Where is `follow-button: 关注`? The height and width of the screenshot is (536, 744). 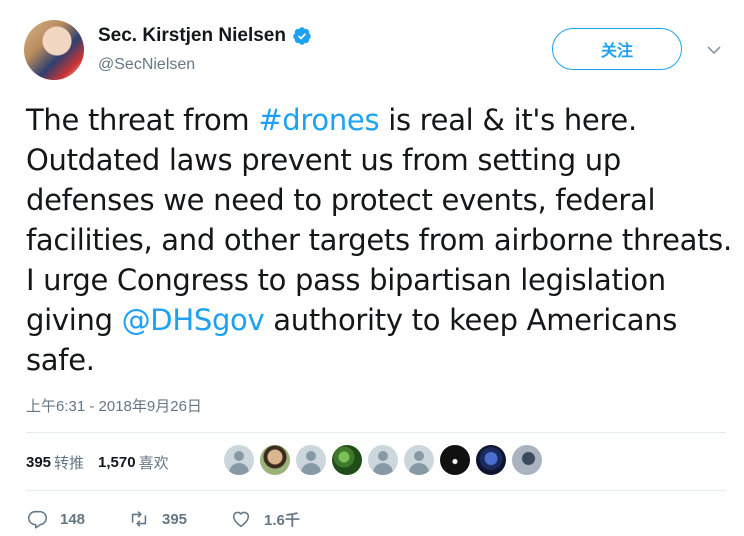
follow-button: 关注 is located at coordinates (617, 49).